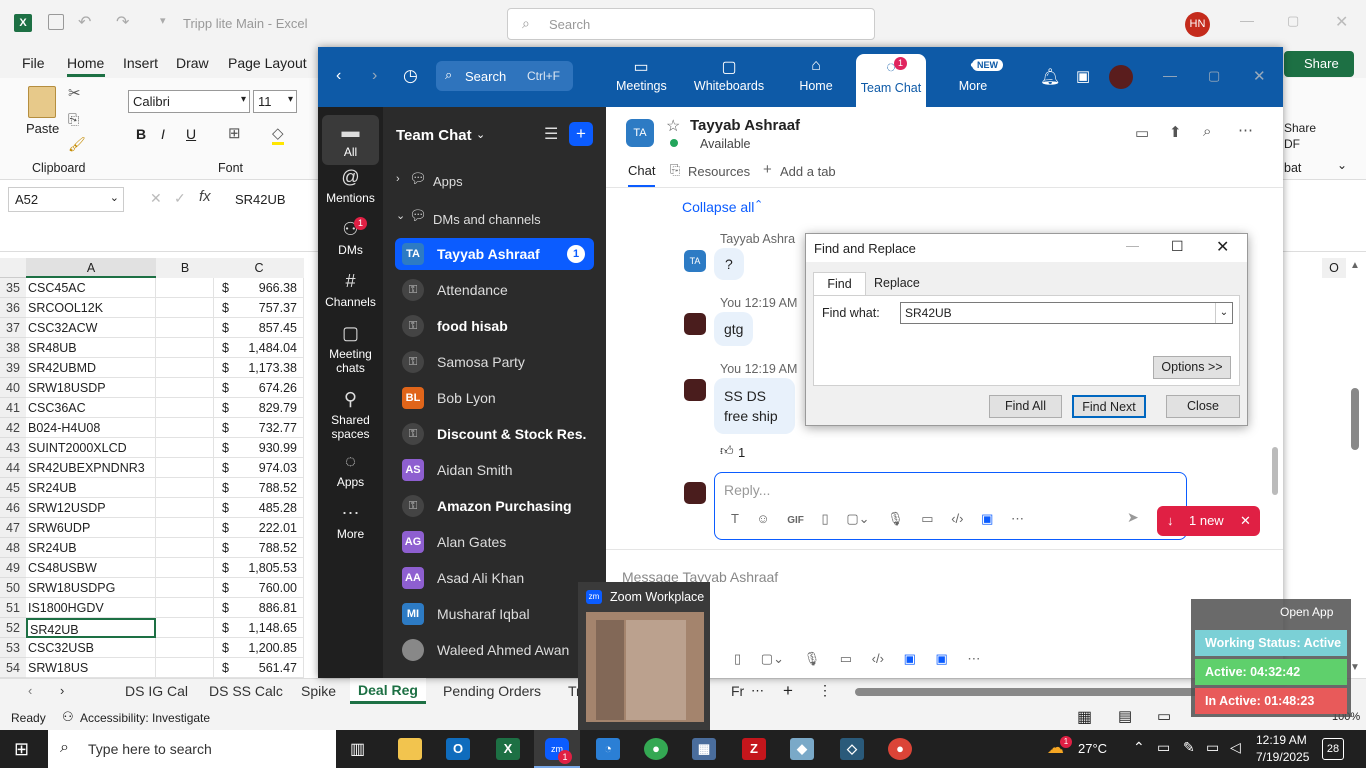 This screenshot has width=1366, height=768. Describe the element at coordinates (350, 290) in the screenshot. I see `rail-item-channels: # Channels` at that location.